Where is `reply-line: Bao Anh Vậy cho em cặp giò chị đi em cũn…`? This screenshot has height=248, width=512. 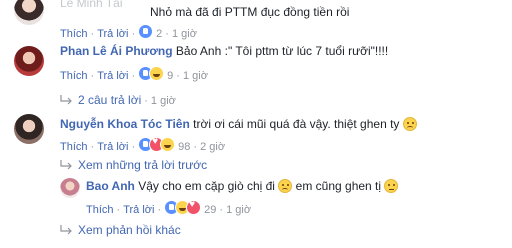
reply-line: Bao Anh Vậy cho em cặp giò chị đi em cũn… is located at coordinates (242, 186).